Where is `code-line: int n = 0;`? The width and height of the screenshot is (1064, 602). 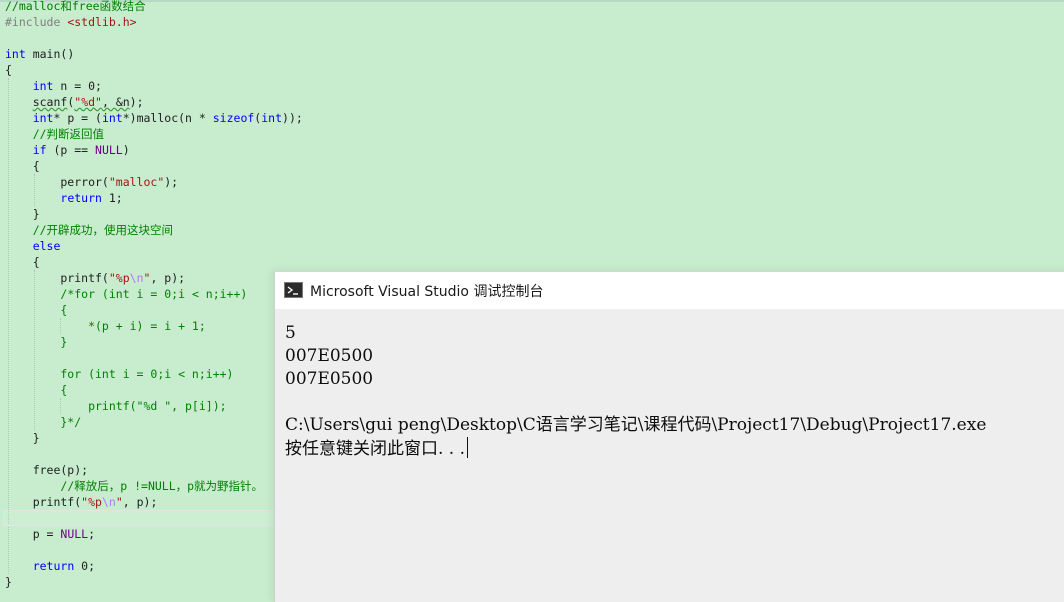 code-line: int n = 0; is located at coordinates (67, 86).